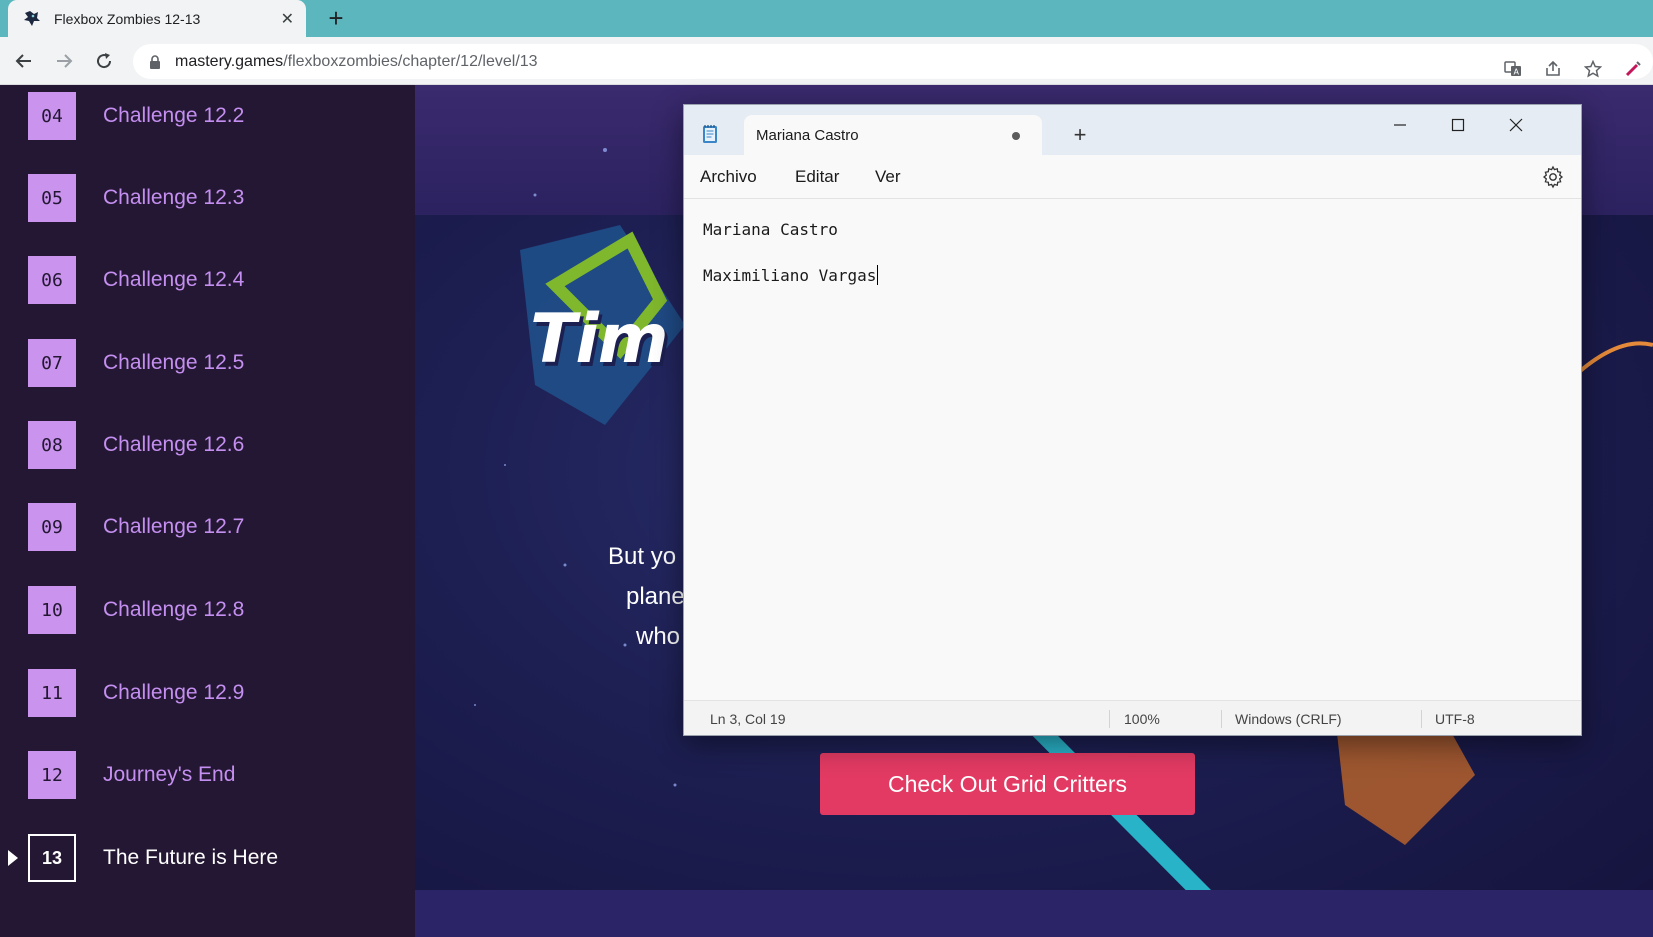  Describe the element at coordinates (169, 774) in the screenshot. I see `level-name: Journey's End` at that location.